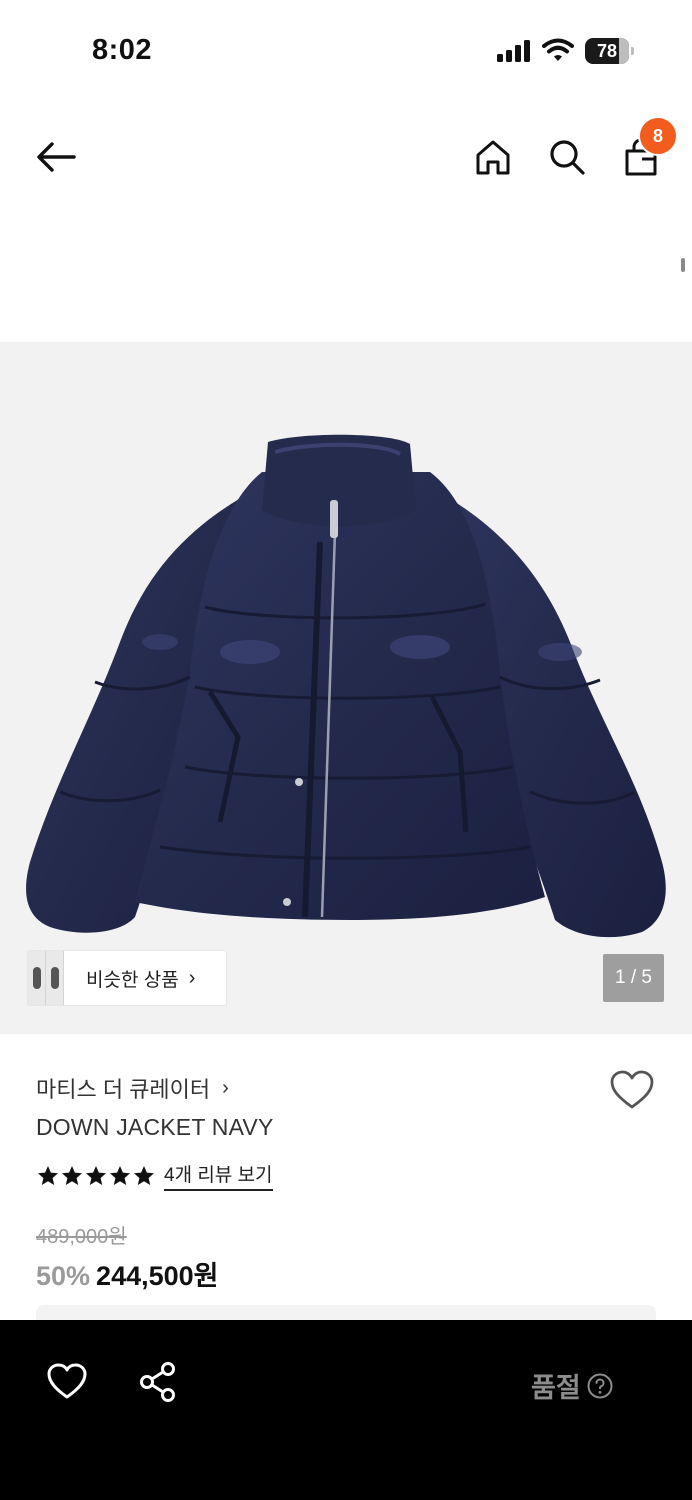 Image resolution: width=692 pixels, height=1500 pixels. I want to click on share-button, so click(158, 1382).